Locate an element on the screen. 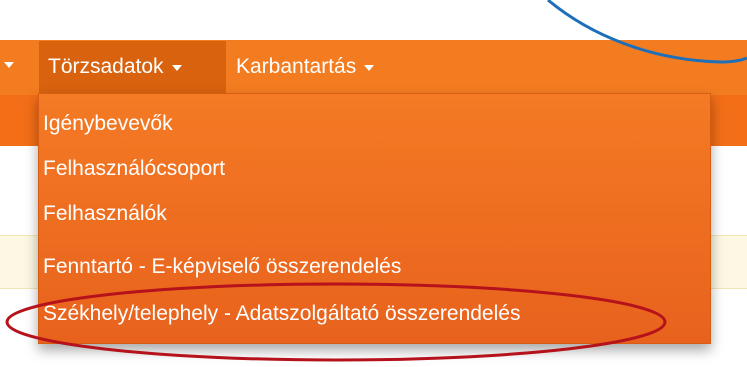  menu-item-igenybevevok: Igénybevevők is located at coordinates (108, 124).